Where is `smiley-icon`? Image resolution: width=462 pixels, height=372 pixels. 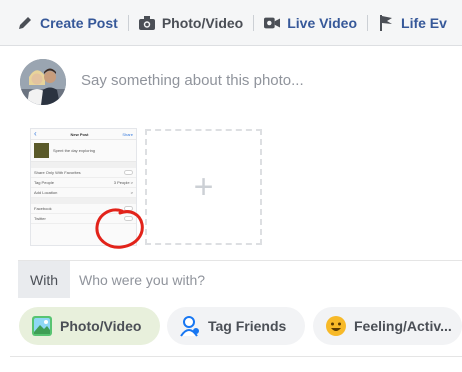
smiley-icon is located at coordinates (336, 326).